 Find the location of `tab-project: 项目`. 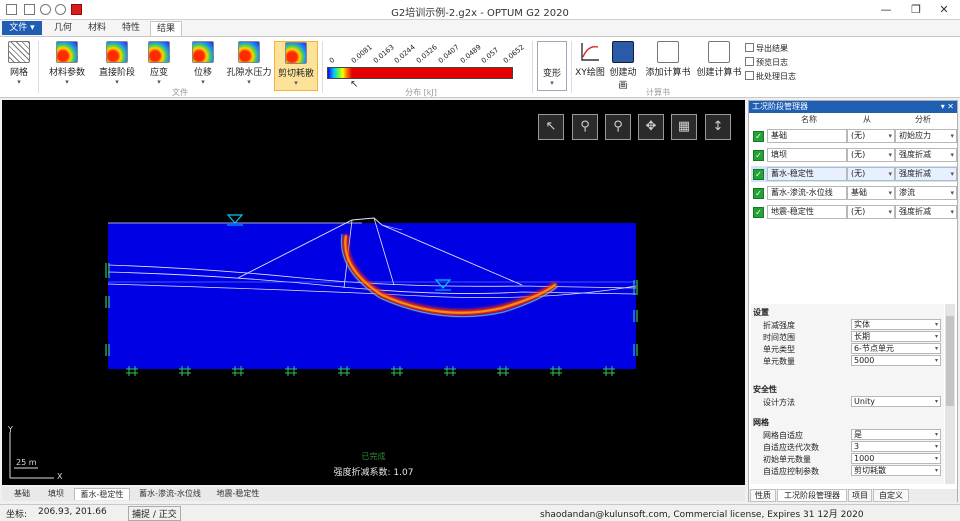

tab-project: 项目 is located at coordinates (860, 495).